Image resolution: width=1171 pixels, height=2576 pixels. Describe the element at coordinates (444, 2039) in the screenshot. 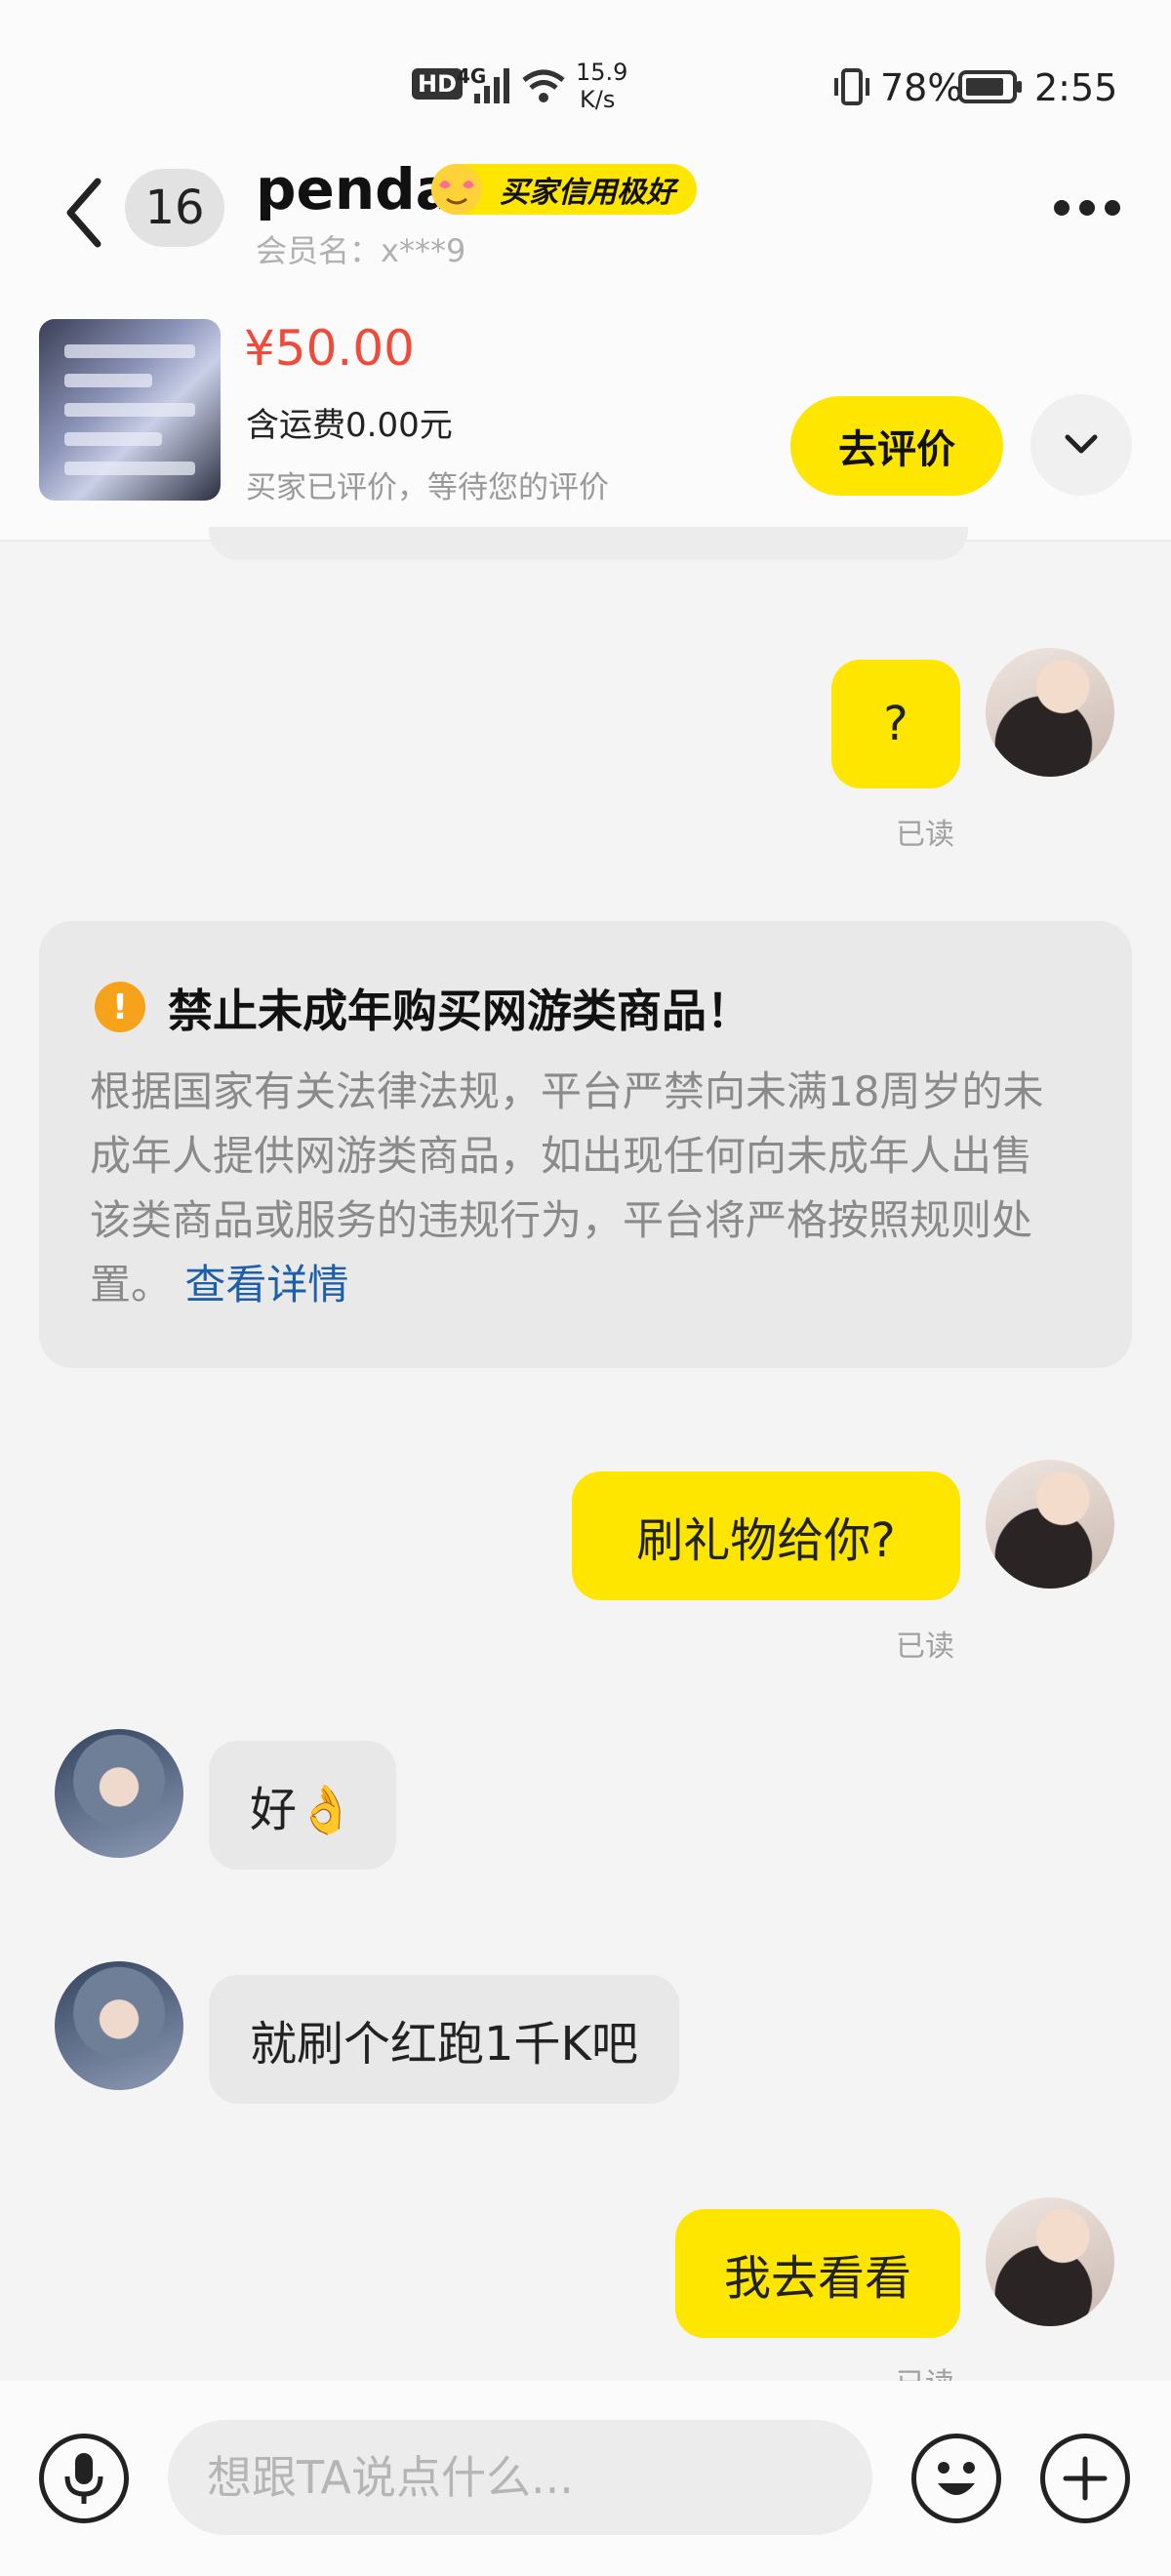

I see `message-bubble-received: 就刷个红跑1千K吧` at that location.